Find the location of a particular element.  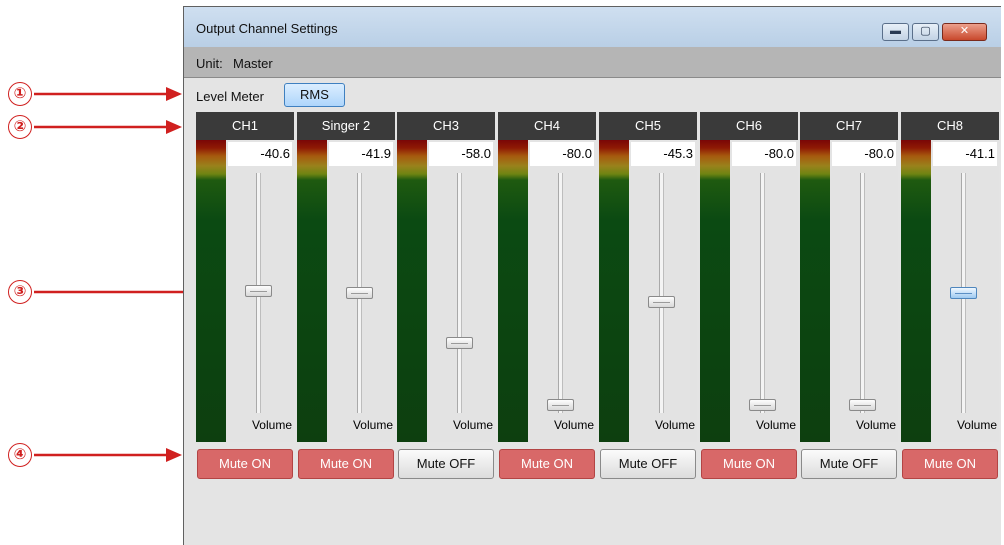

channel-strip: CH3 -58.0 Volume Mute OFF is located at coordinates (446, 297).